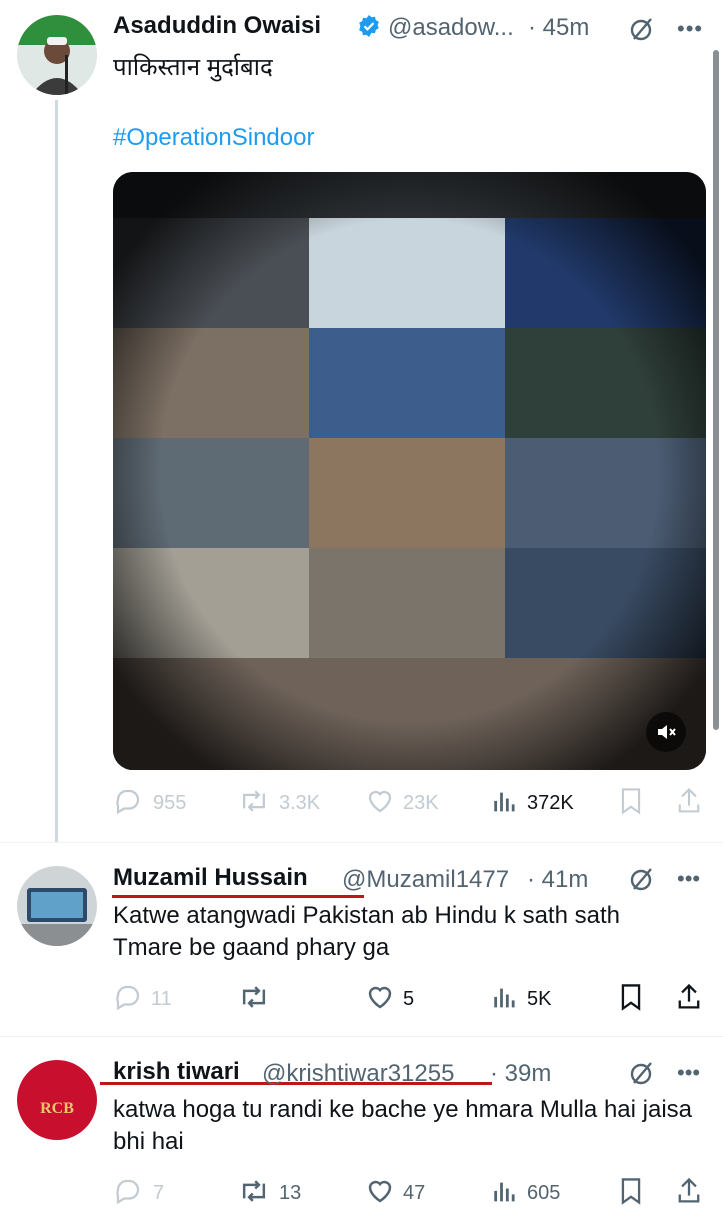 The width and height of the screenshot is (723, 1211). I want to click on like-count: 47, so click(414, 1193).